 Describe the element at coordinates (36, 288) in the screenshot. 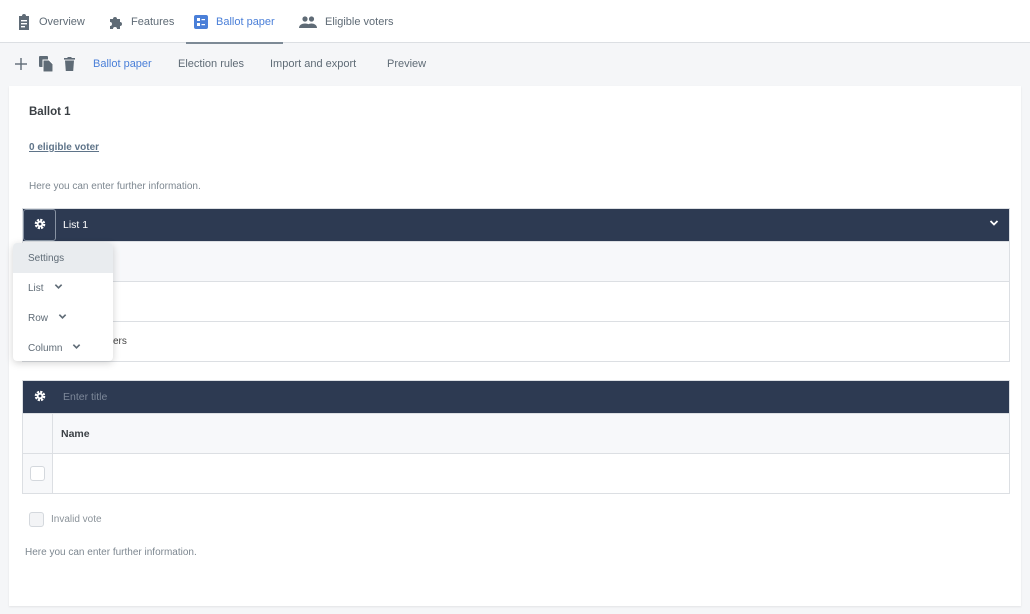

I see `menu-label: List` at that location.